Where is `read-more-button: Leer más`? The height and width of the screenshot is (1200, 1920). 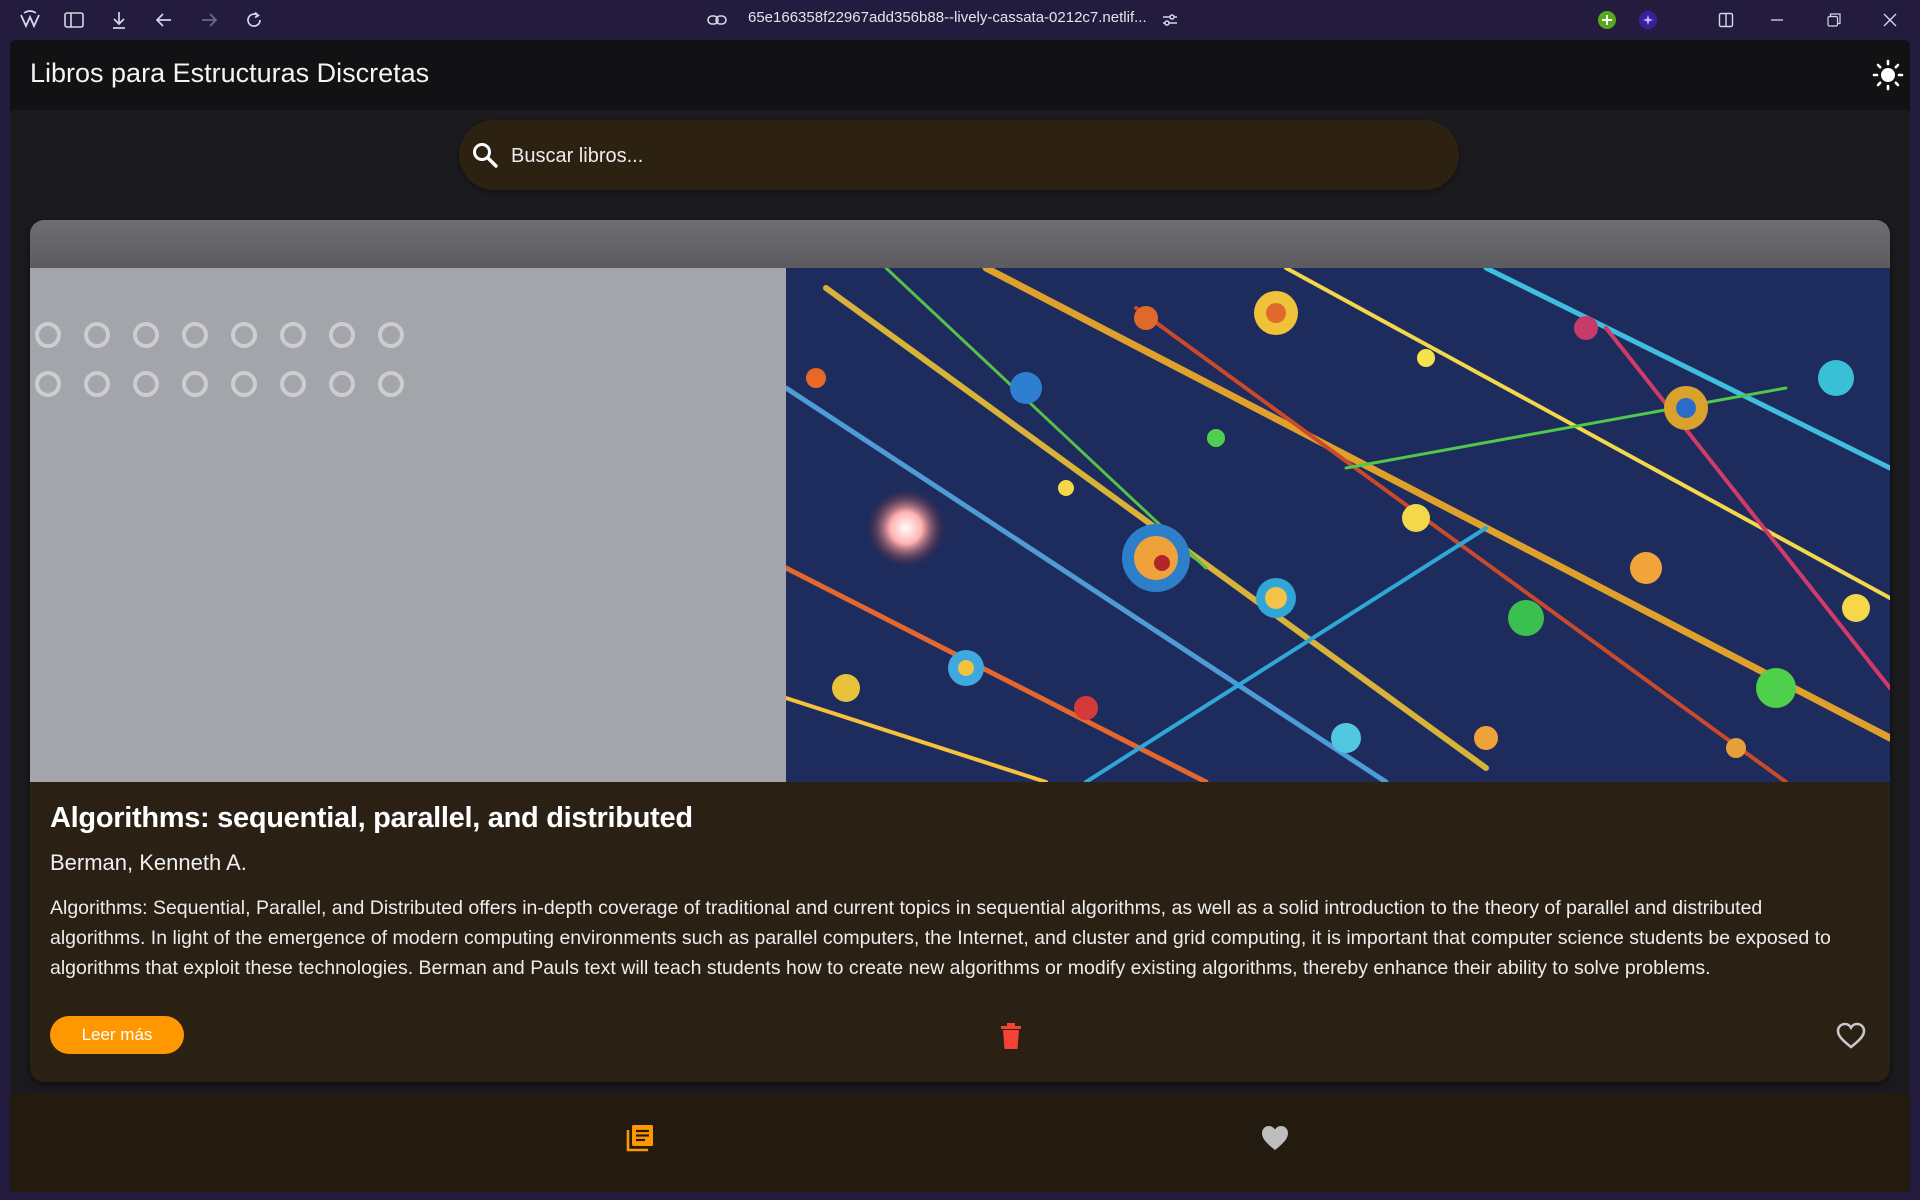
read-more-button: Leer más is located at coordinates (117, 1035).